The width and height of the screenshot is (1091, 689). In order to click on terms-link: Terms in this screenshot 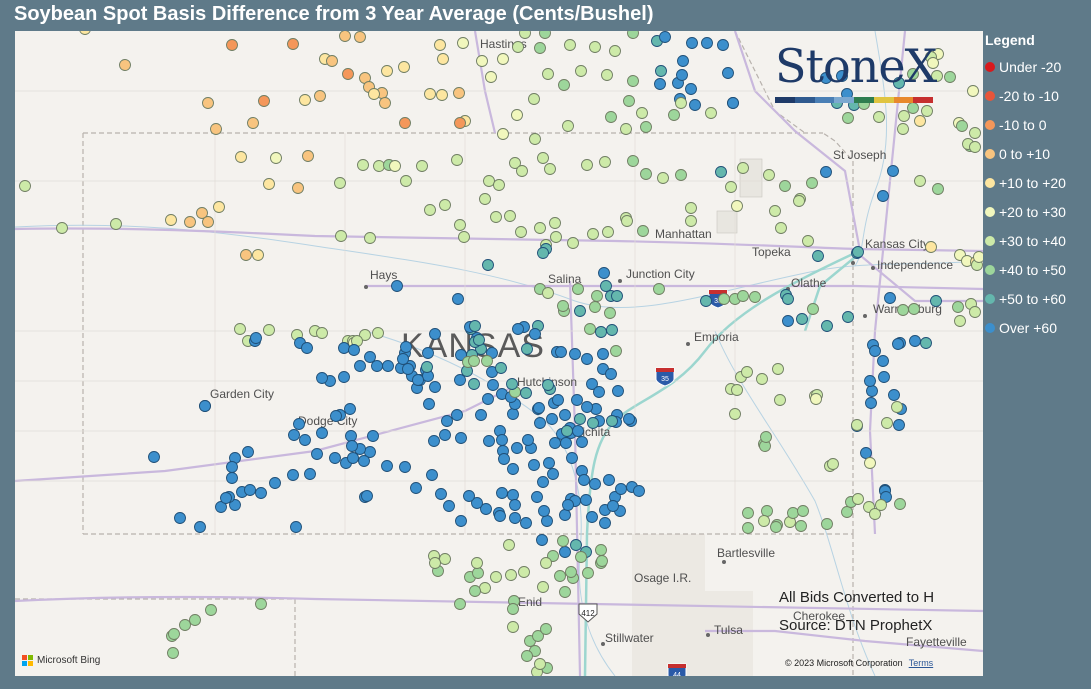, I will do `click(921, 663)`.